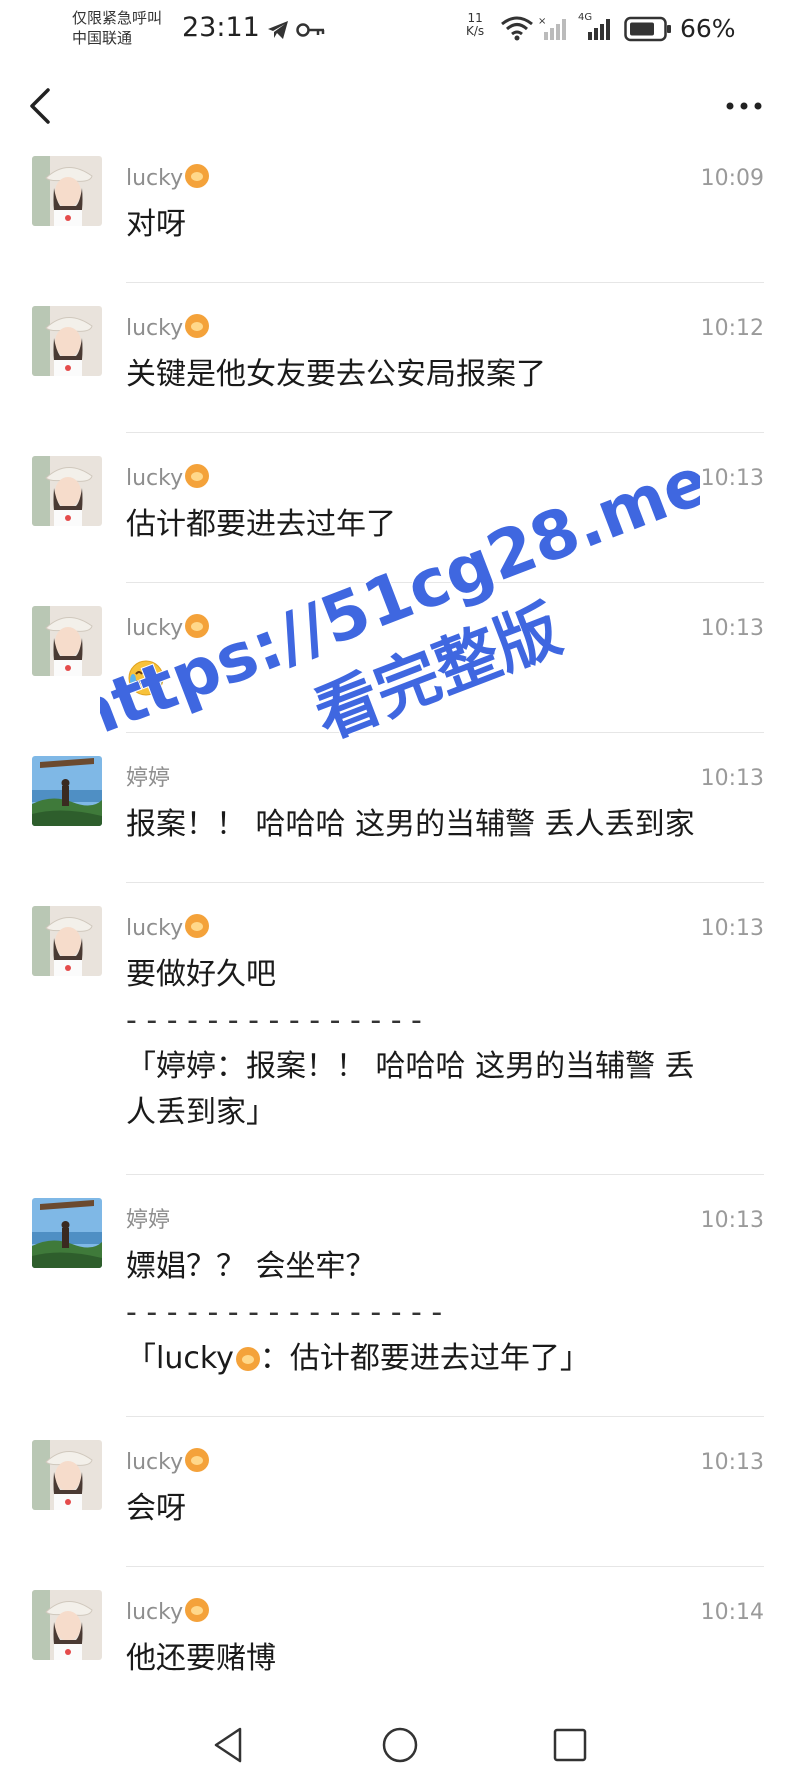 This screenshot has height=1778, width=800. I want to click on wifi-icon, so click(517, 28).